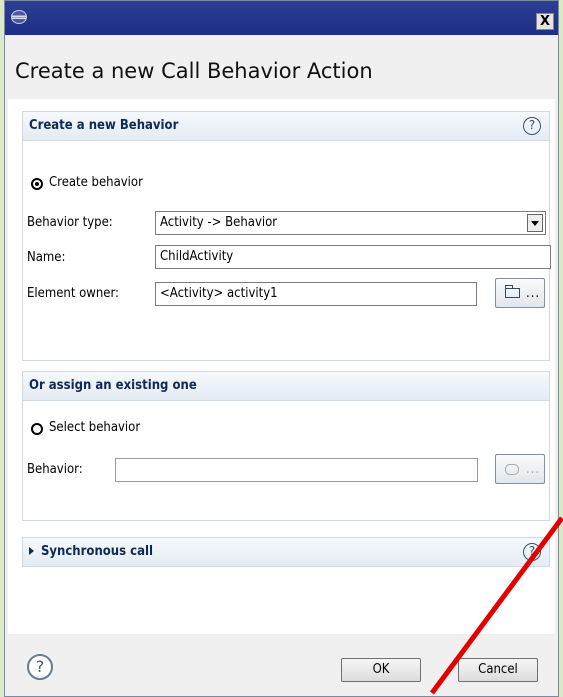  I want to click on button-bar: ? OK Cancel, so click(281, 665).